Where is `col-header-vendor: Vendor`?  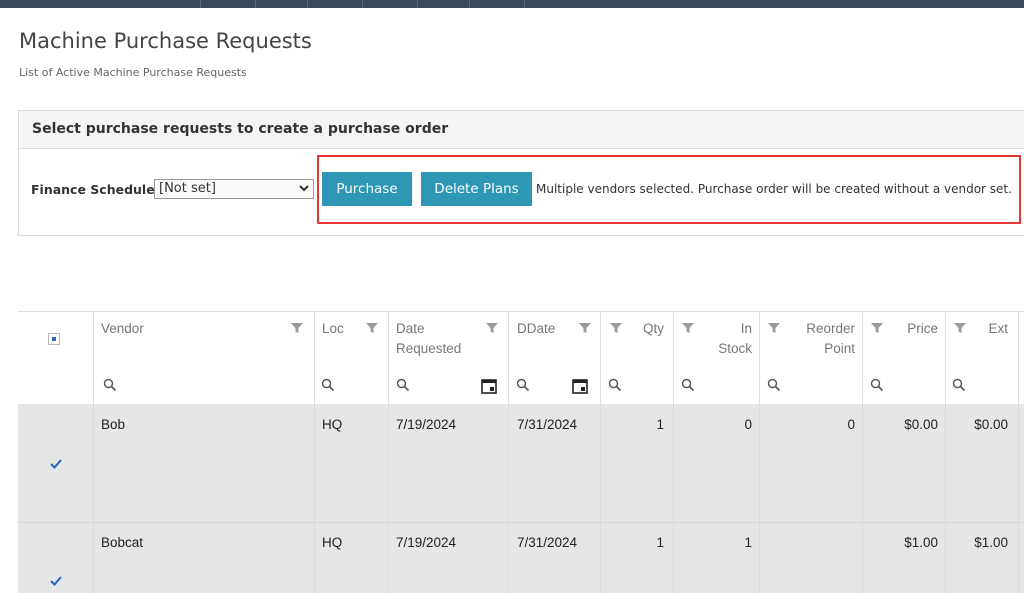
col-header-vendor: Vendor is located at coordinates (122, 329).